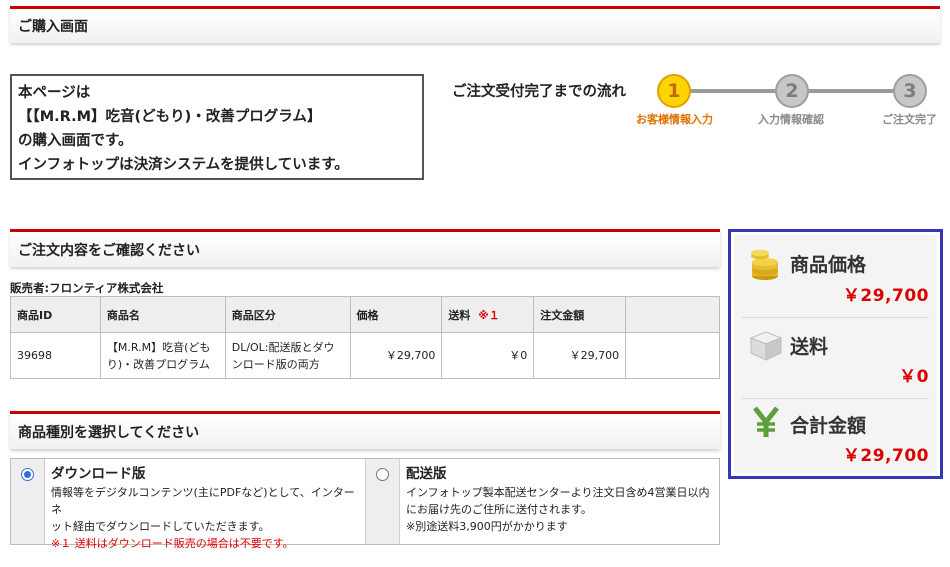  What do you see at coordinates (835, 358) in the screenshot?
I see `summary-shipping: 送料 ￥0` at bounding box center [835, 358].